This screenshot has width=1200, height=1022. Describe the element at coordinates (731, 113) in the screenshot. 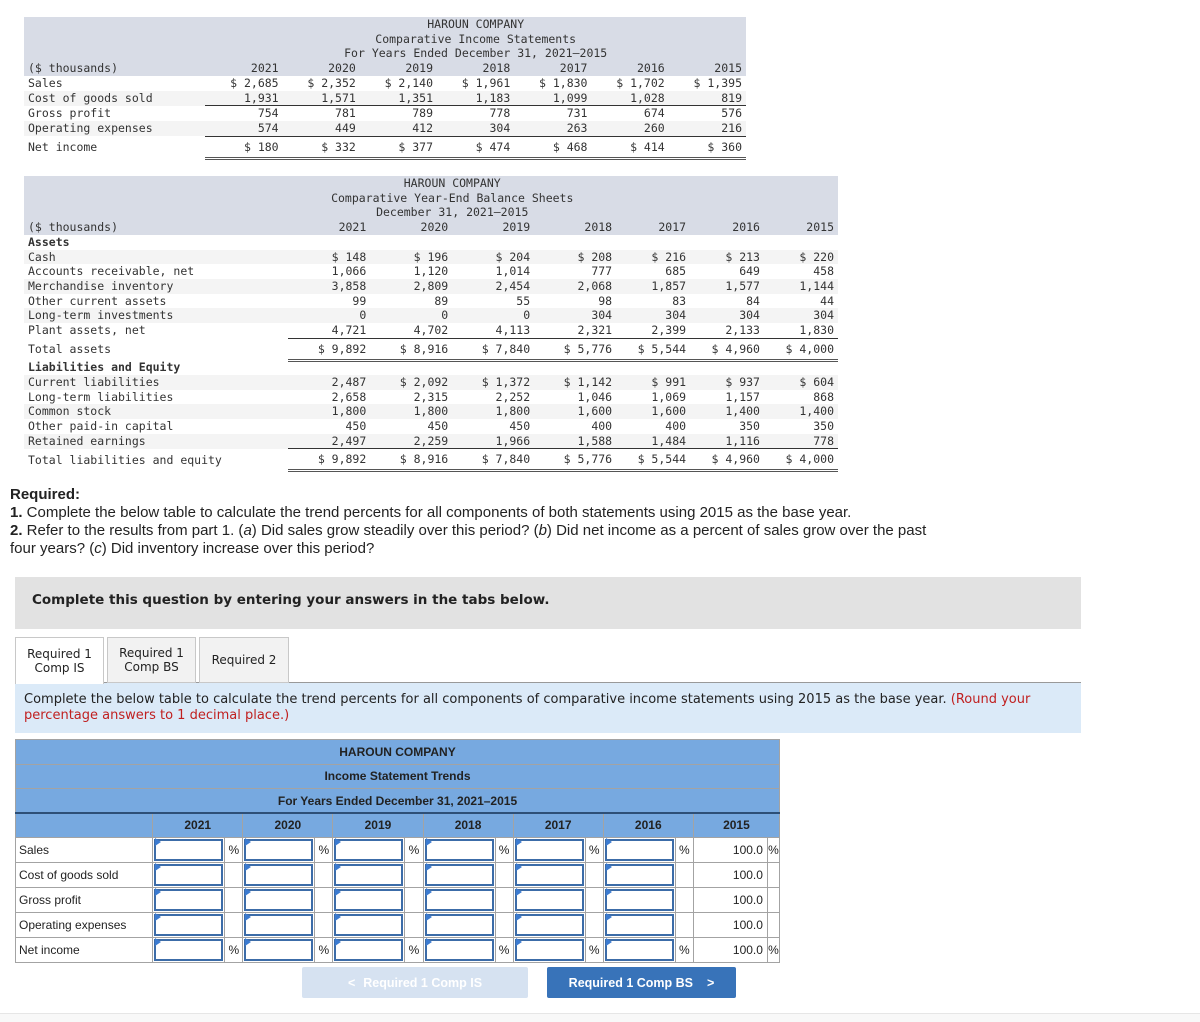

I see `is-value: 576` at that location.